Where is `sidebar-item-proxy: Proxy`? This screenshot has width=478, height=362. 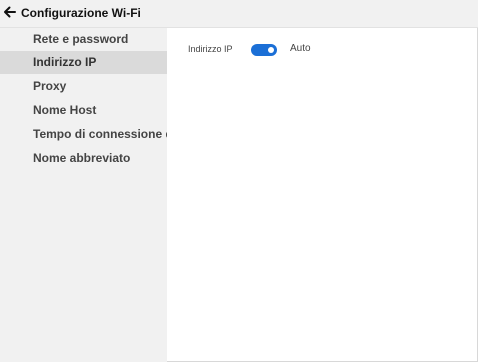 sidebar-item-proxy: Proxy is located at coordinates (83, 86).